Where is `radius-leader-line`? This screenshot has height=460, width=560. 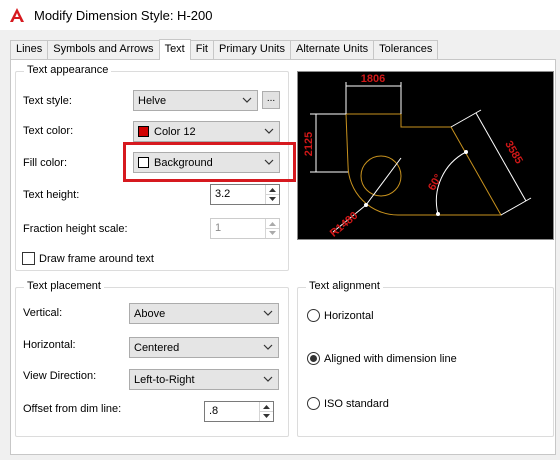 radius-leader-line is located at coordinates (383, 181).